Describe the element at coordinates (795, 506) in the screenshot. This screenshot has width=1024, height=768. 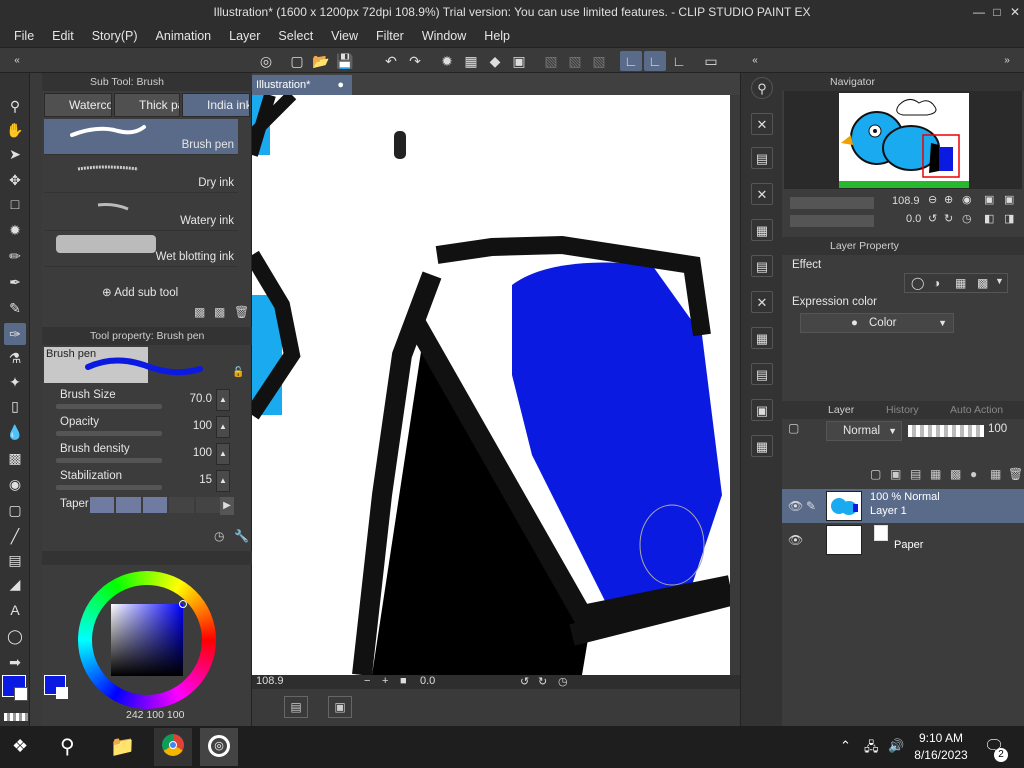
I see `eye-icon: 👁` at that location.